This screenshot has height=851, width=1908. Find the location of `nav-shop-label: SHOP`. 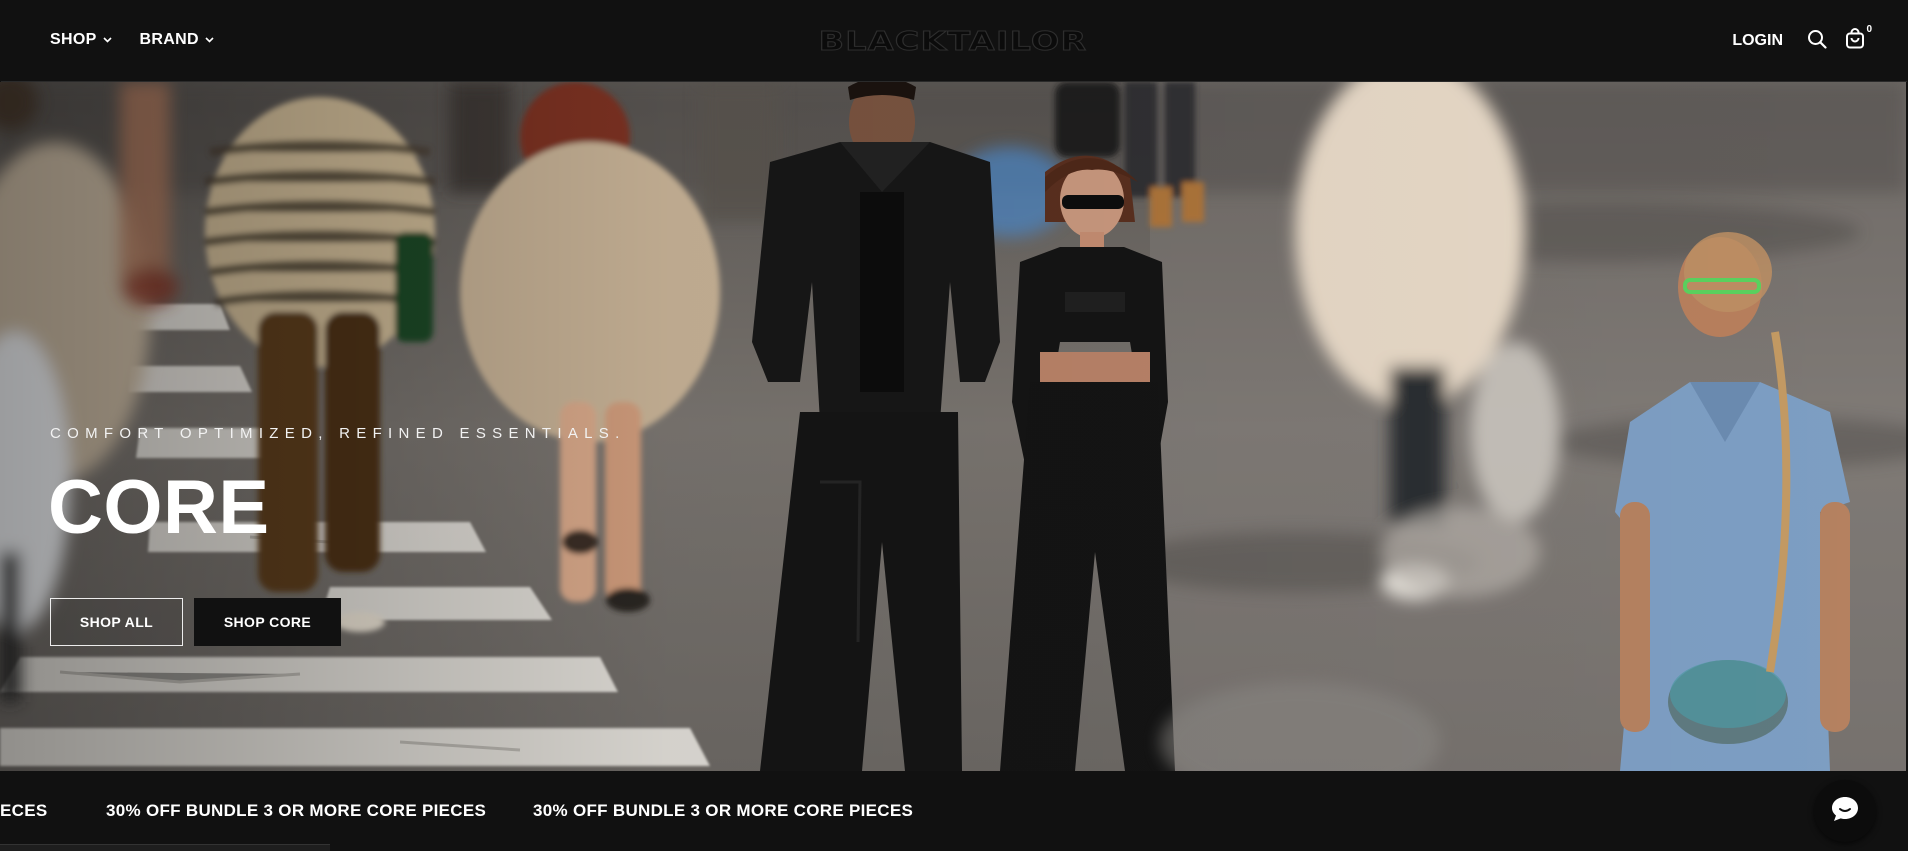

nav-shop-label: SHOP is located at coordinates (73, 39).